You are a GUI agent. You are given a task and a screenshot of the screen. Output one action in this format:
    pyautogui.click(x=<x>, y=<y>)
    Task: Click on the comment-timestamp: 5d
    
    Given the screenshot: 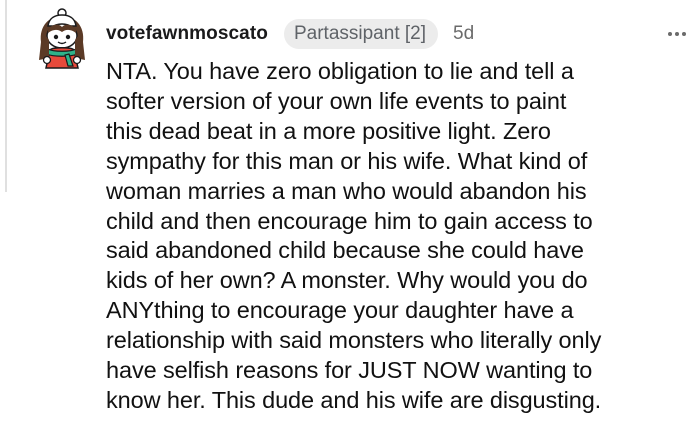 What is the action you would take?
    pyautogui.click(x=463, y=34)
    